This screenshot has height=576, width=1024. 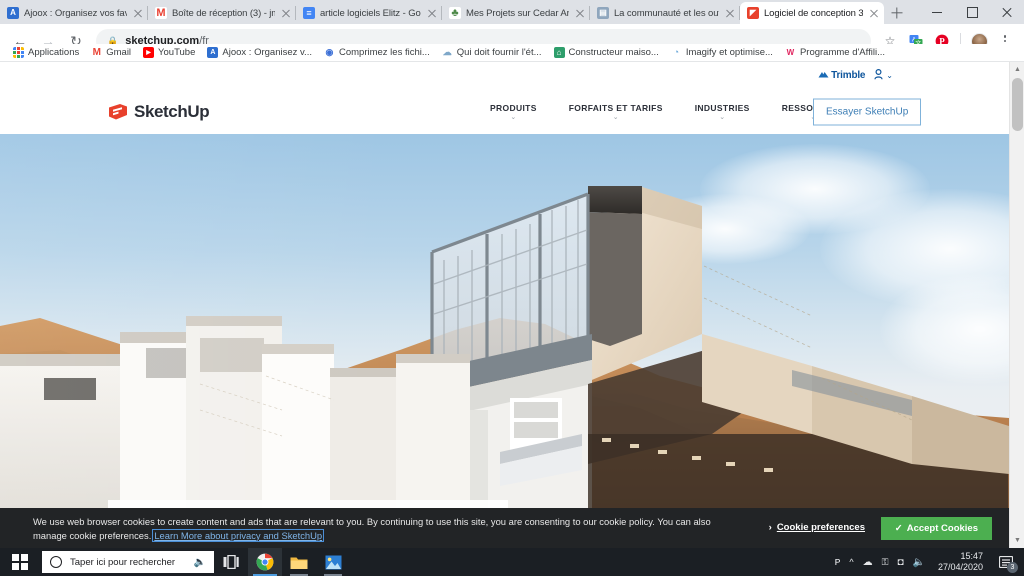 I want to click on close-window-button, so click(x=1006, y=12).